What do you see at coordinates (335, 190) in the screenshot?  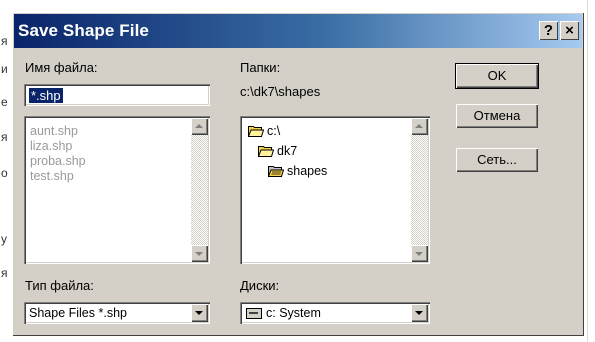 I see `folder-list: c:\ dk7 shapes` at bounding box center [335, 190].